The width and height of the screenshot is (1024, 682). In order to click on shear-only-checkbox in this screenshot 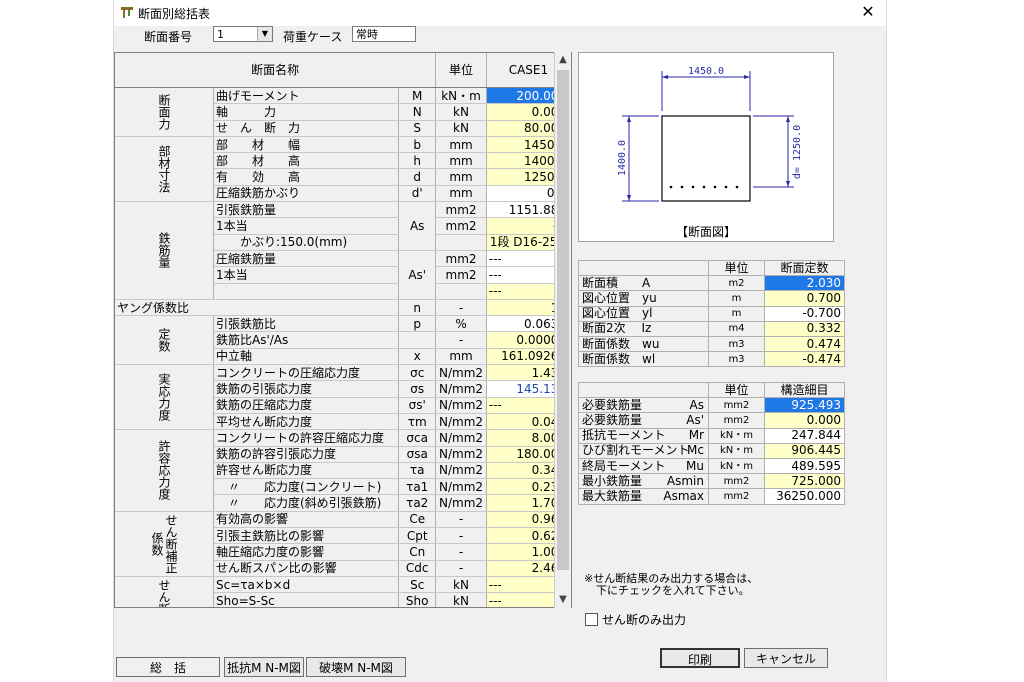, I will do `click(591, 619)`.